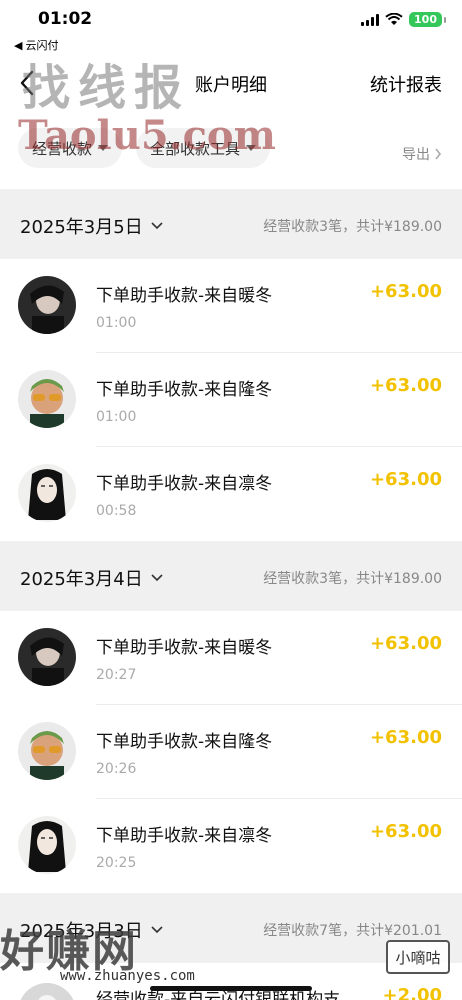 This screenshot has width=462, height=1000. Describe the element at coordinates (438, 154) in the screenshot. I see `chevron-right-icon` at that location.